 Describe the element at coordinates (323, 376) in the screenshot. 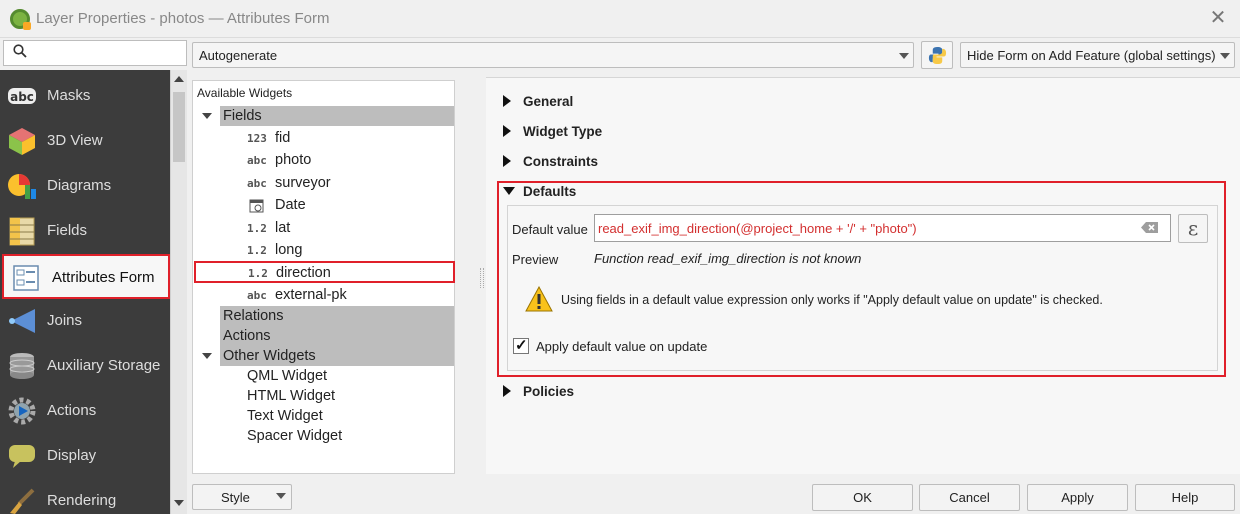

I see `tree-item-qml-widget: QML Widget` at that location.